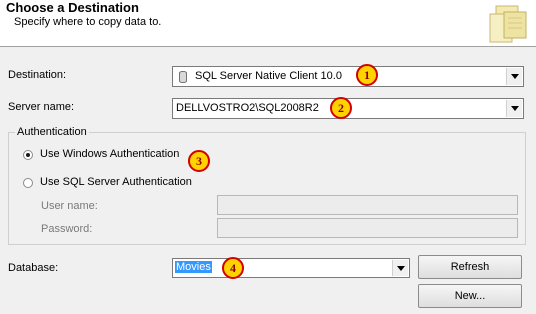 This screenshot has width=536, height=314. Describe the element at coordinates (67, 229) in the screenshot. I see `password-label: Password:` at that location.